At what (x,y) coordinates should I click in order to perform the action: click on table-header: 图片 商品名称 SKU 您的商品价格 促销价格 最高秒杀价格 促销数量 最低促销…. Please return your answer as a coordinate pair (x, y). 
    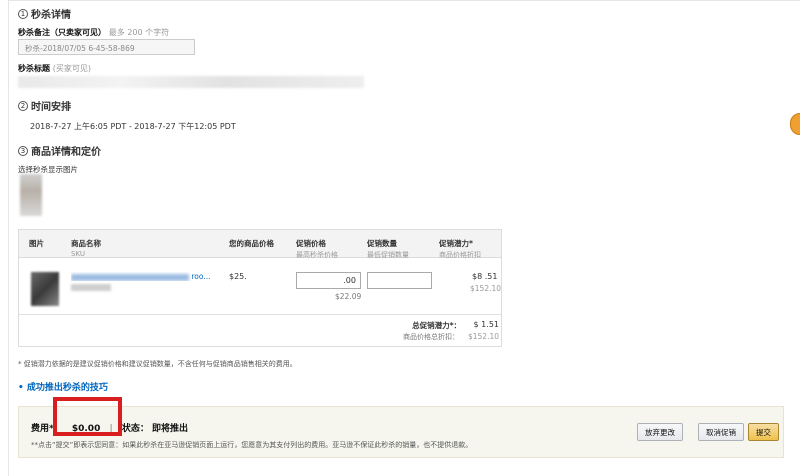
    Looking at the image, I should click on (260, 244).